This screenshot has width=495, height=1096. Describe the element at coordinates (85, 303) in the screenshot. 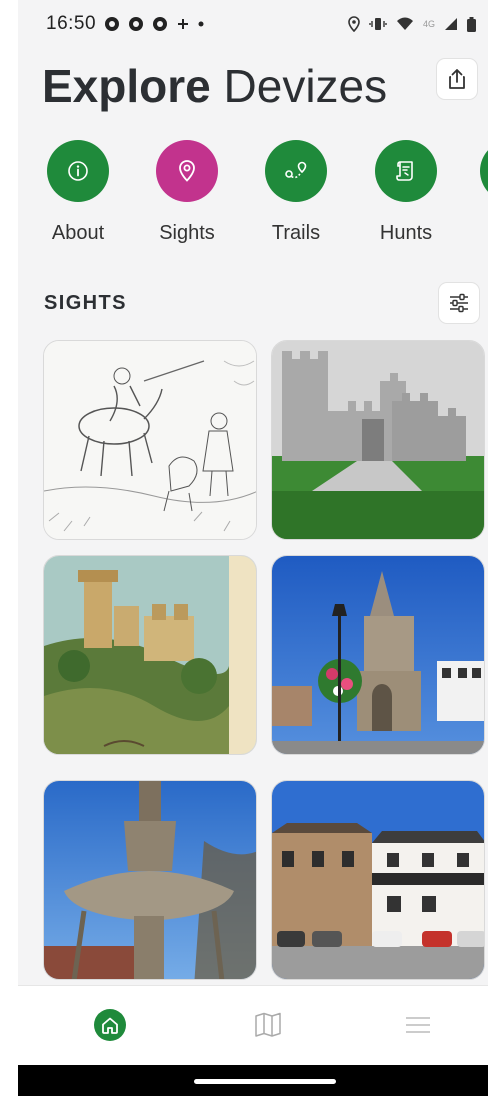

I see `section-title: SIGHTS` at that location.